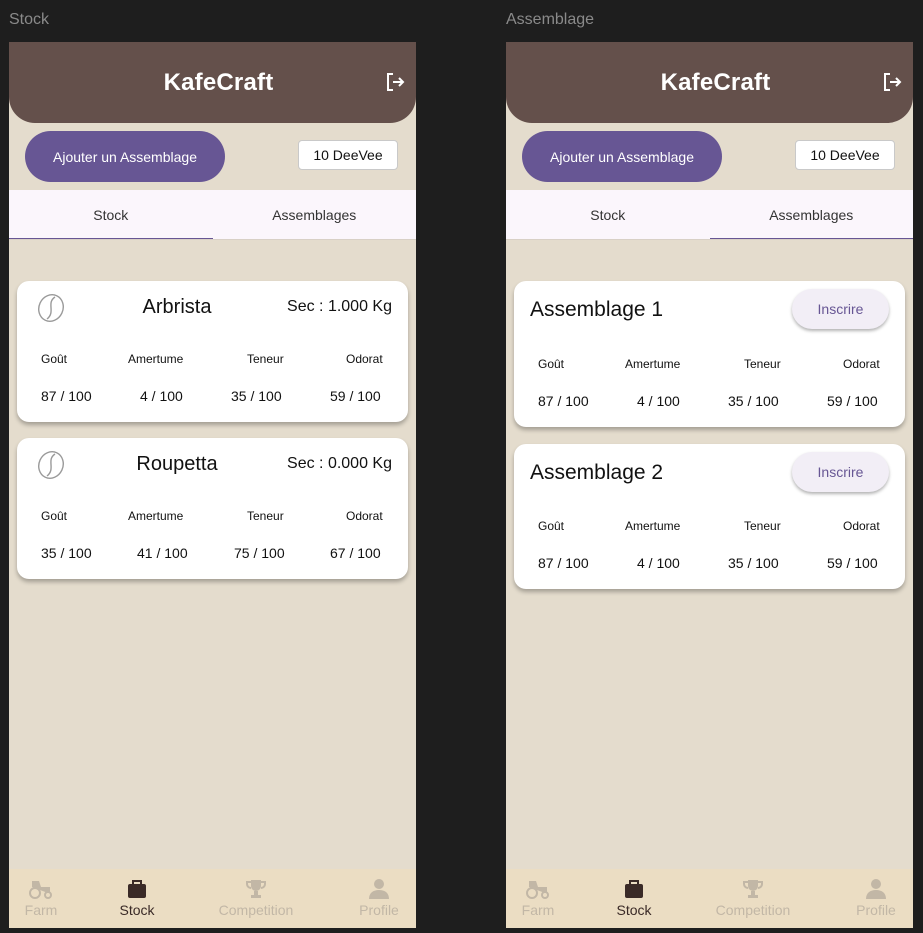 The height and width of the screenshot is (933, 923). Describe the element at coordinates (597, 309) in the screenshot. I see `blend-name: Assemblage 1` at that location.